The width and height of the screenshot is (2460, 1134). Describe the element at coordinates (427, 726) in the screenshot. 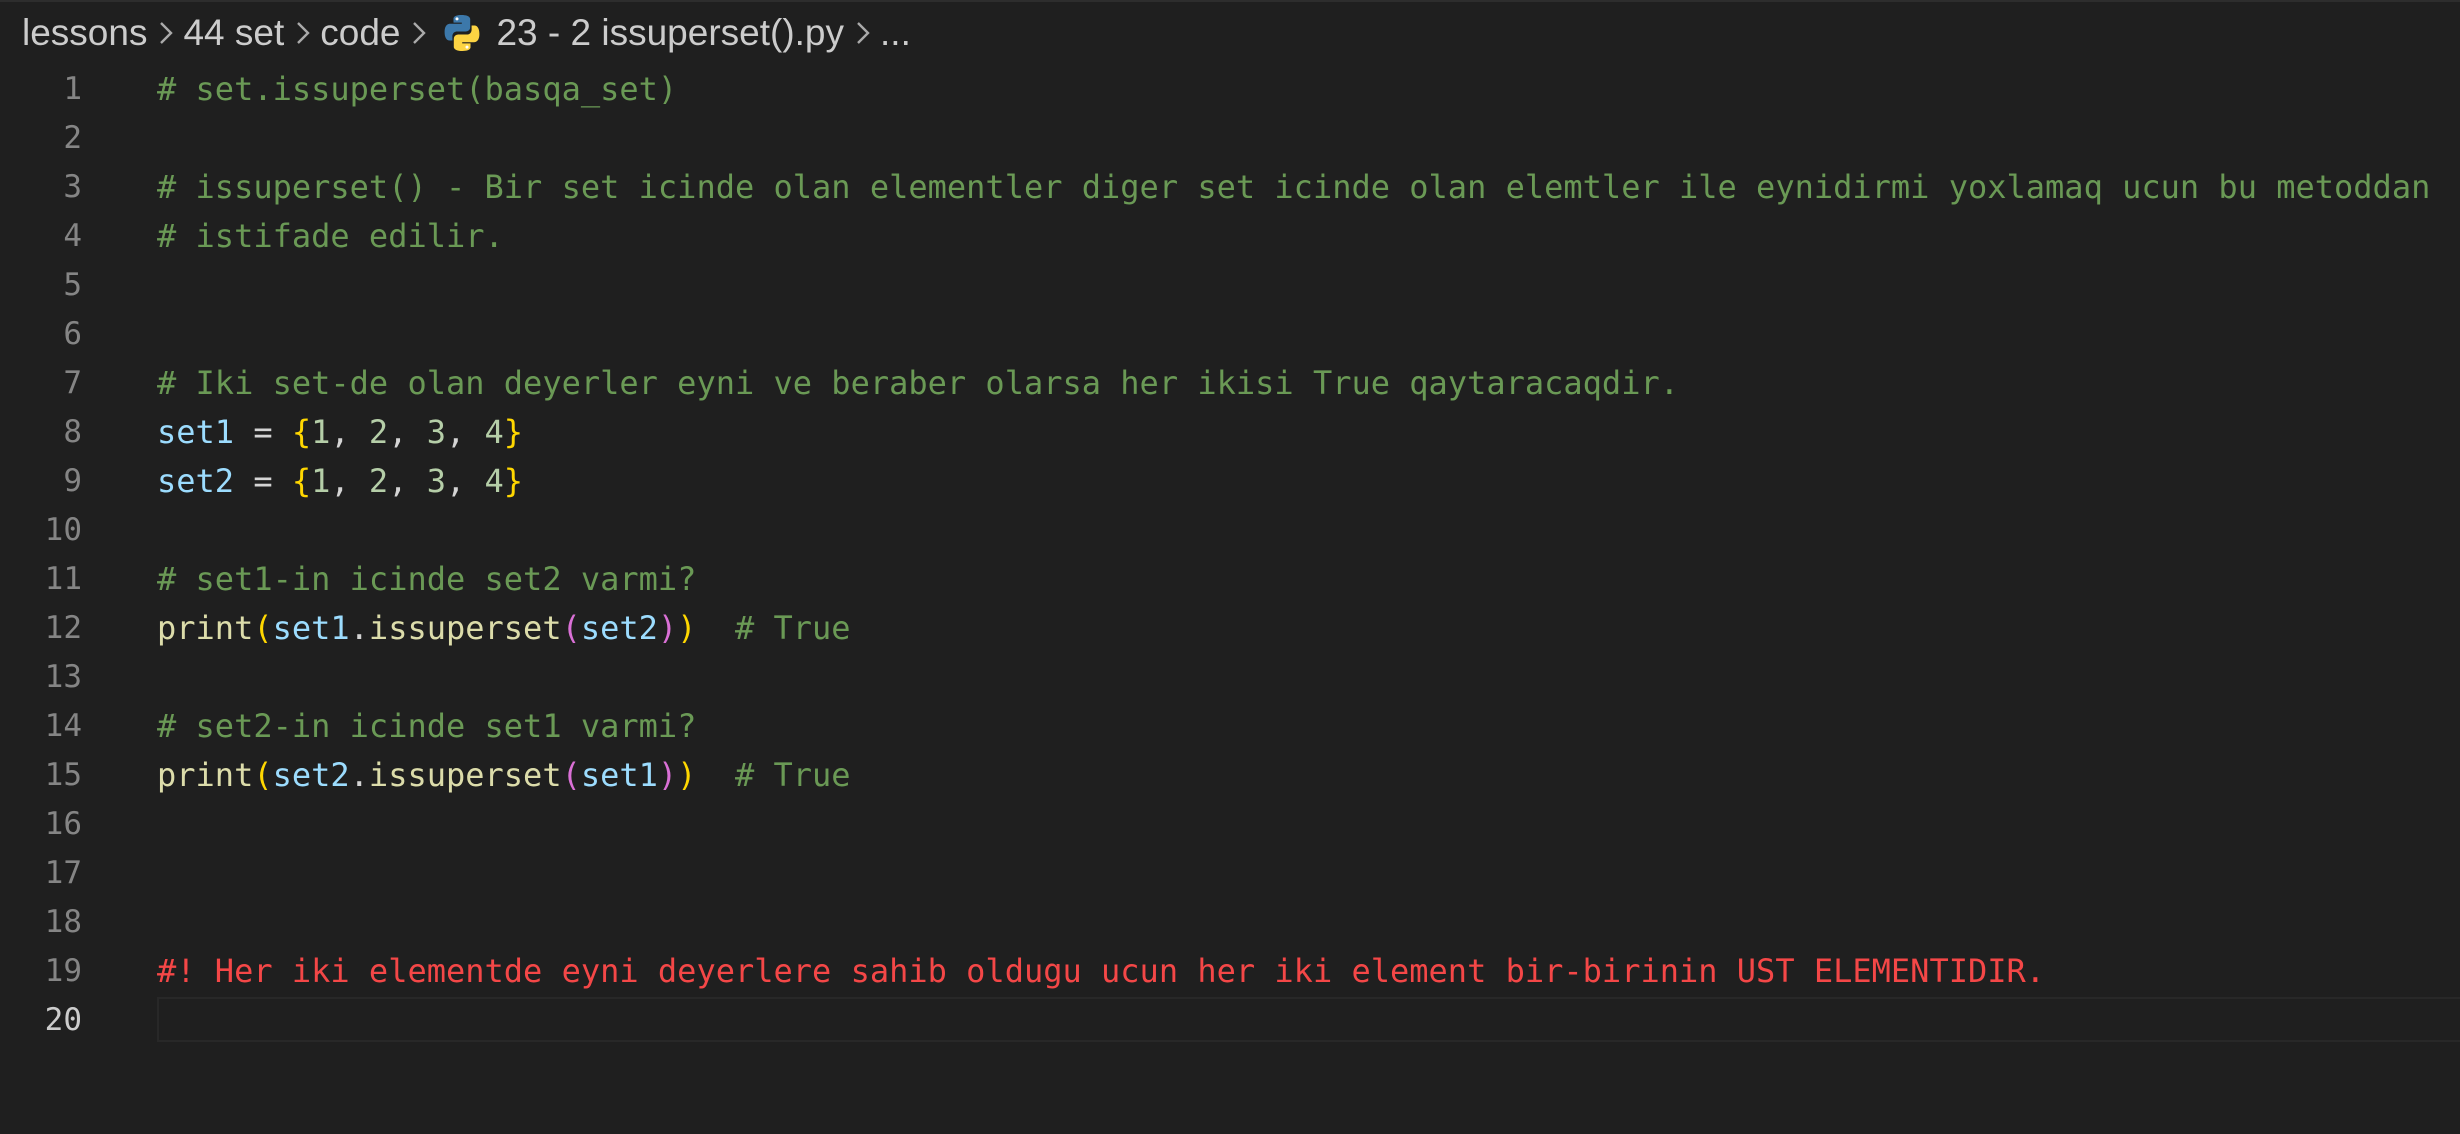

I see `code-text: # set2-in icinde set1 varmi?` at that location.